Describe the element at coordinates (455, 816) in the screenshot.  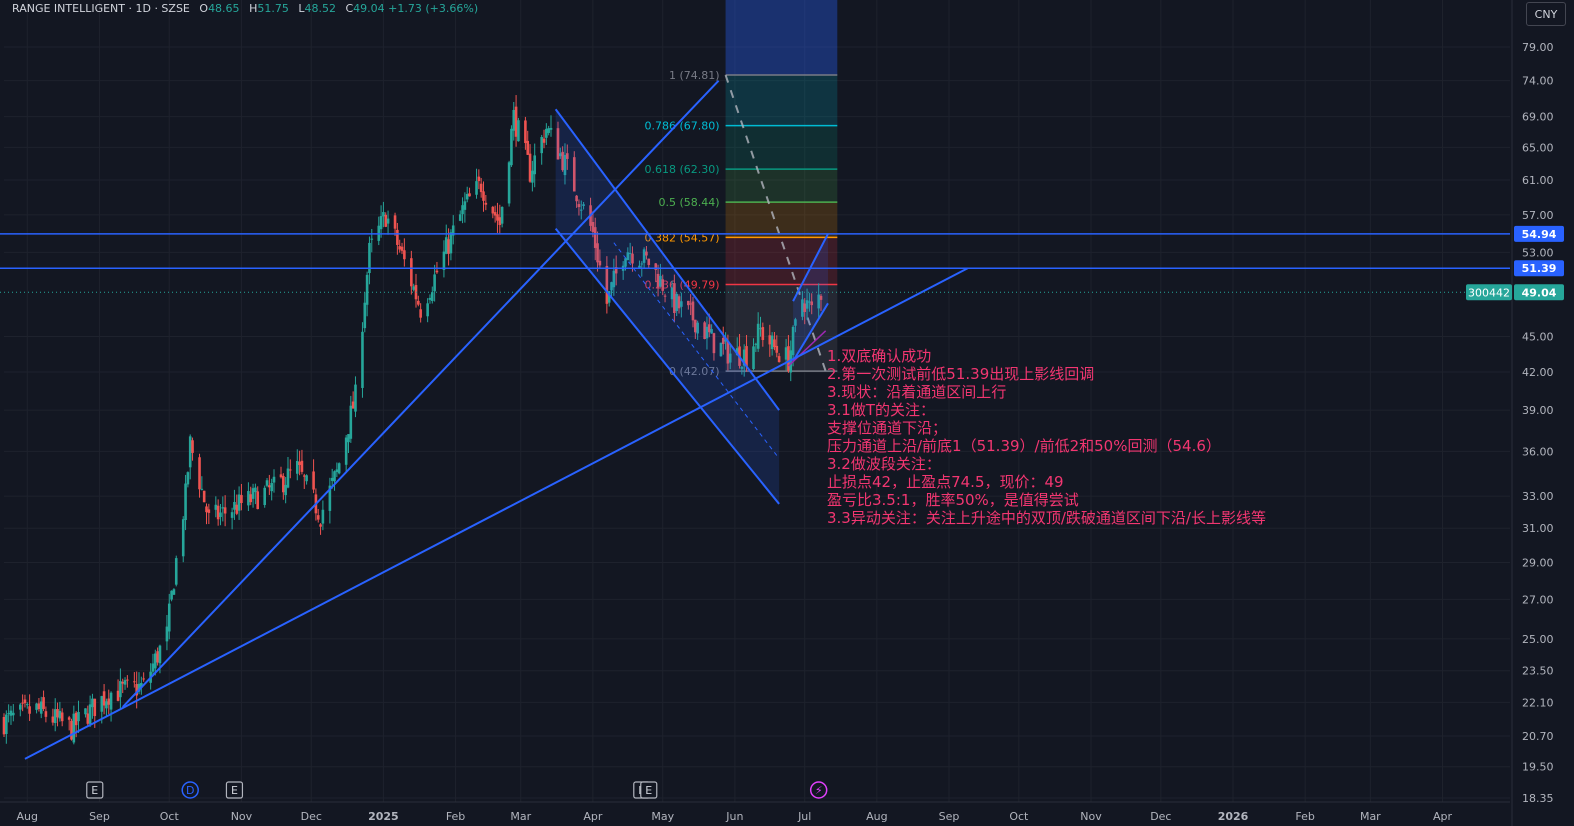
I see `x-tick-label: Feb` at that location.